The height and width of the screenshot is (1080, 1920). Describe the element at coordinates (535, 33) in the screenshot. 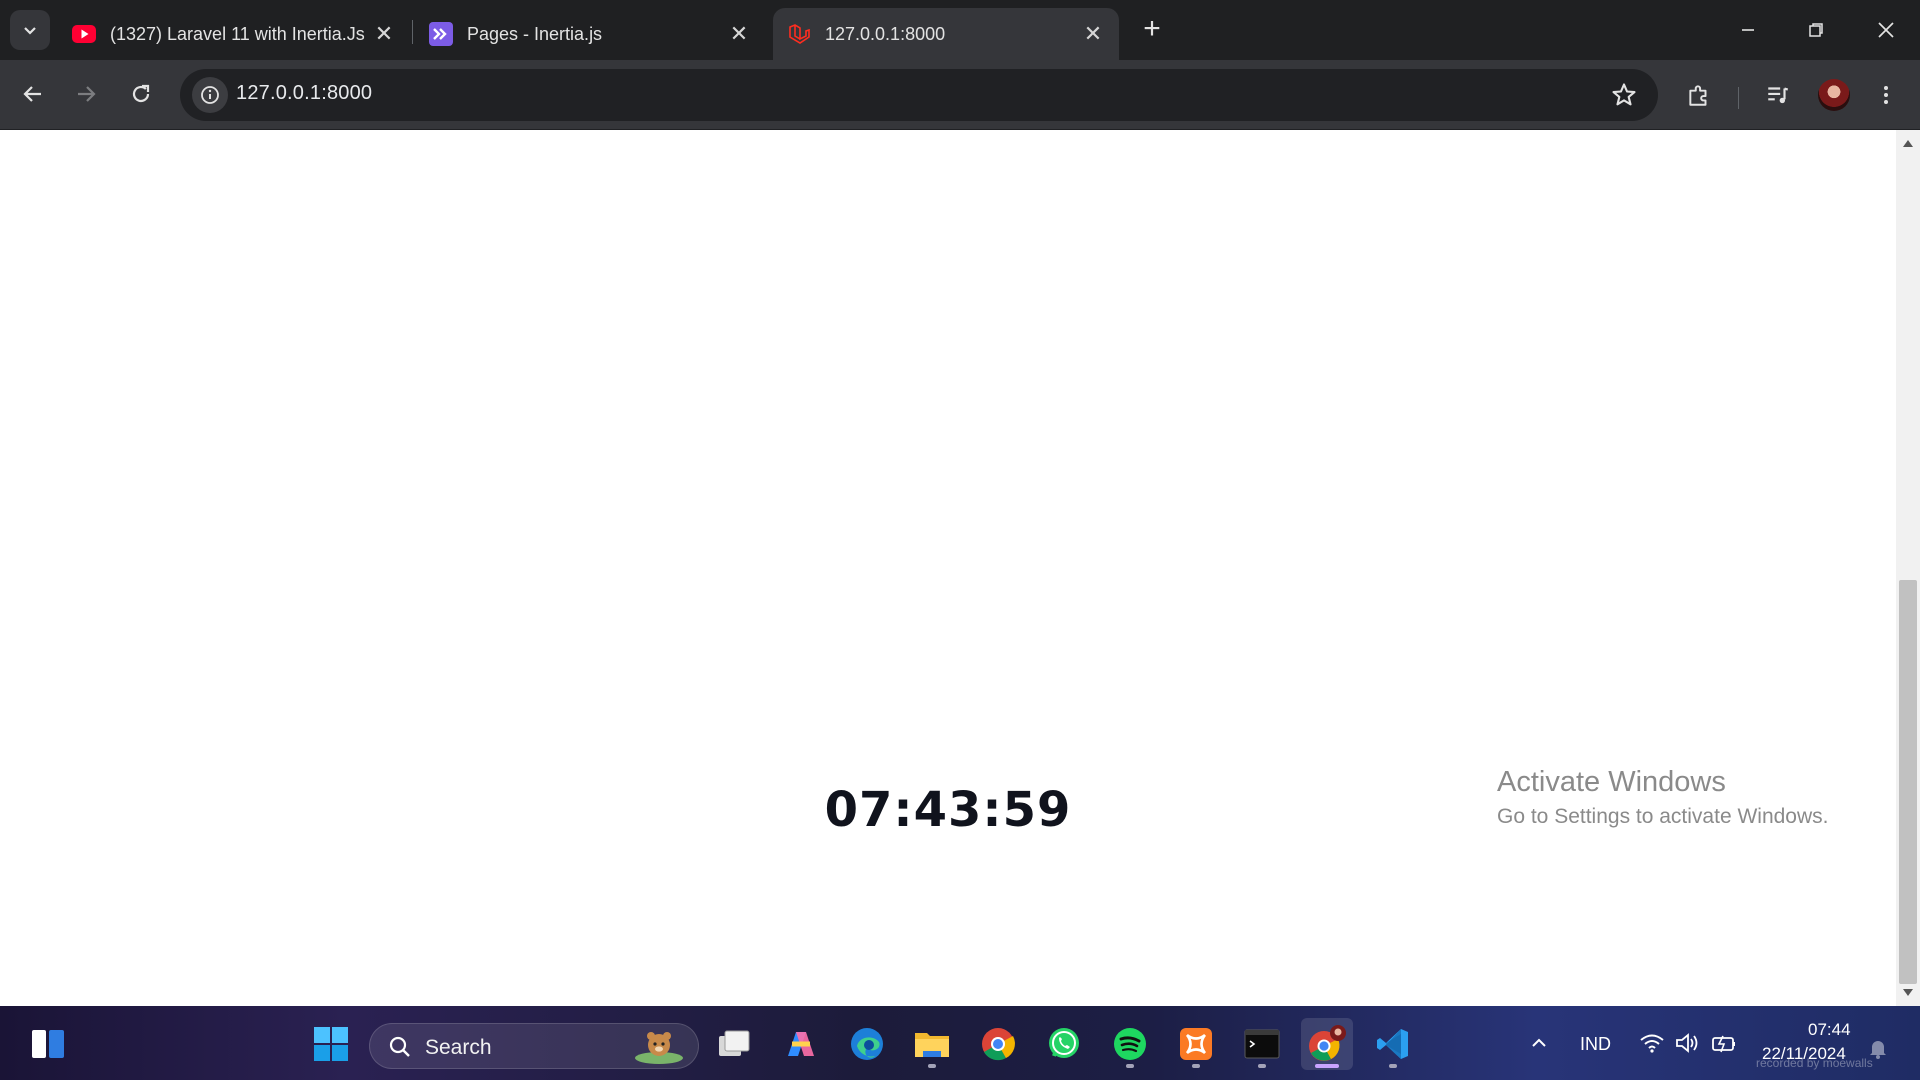

I see `tab-title: Pages - Inertia.js` at that location.